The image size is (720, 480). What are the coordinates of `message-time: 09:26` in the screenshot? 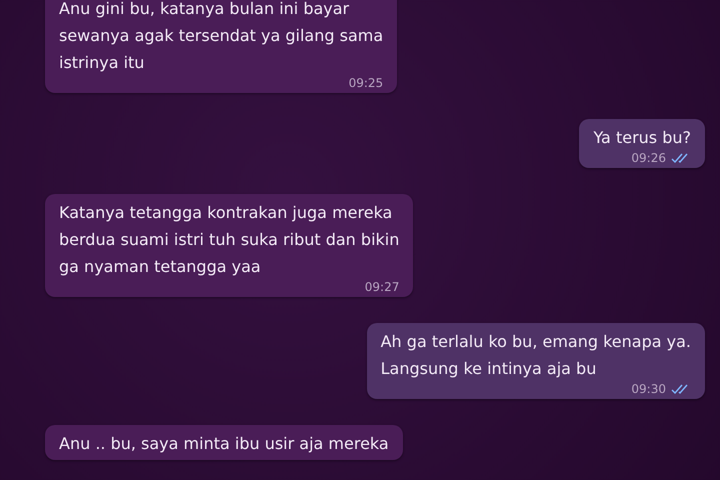 It's located at (648, 158).